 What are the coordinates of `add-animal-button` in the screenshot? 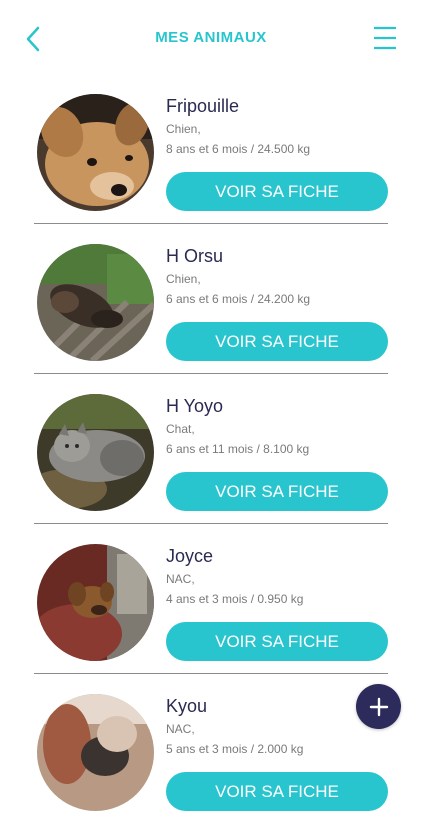 It's located at (378, 706).